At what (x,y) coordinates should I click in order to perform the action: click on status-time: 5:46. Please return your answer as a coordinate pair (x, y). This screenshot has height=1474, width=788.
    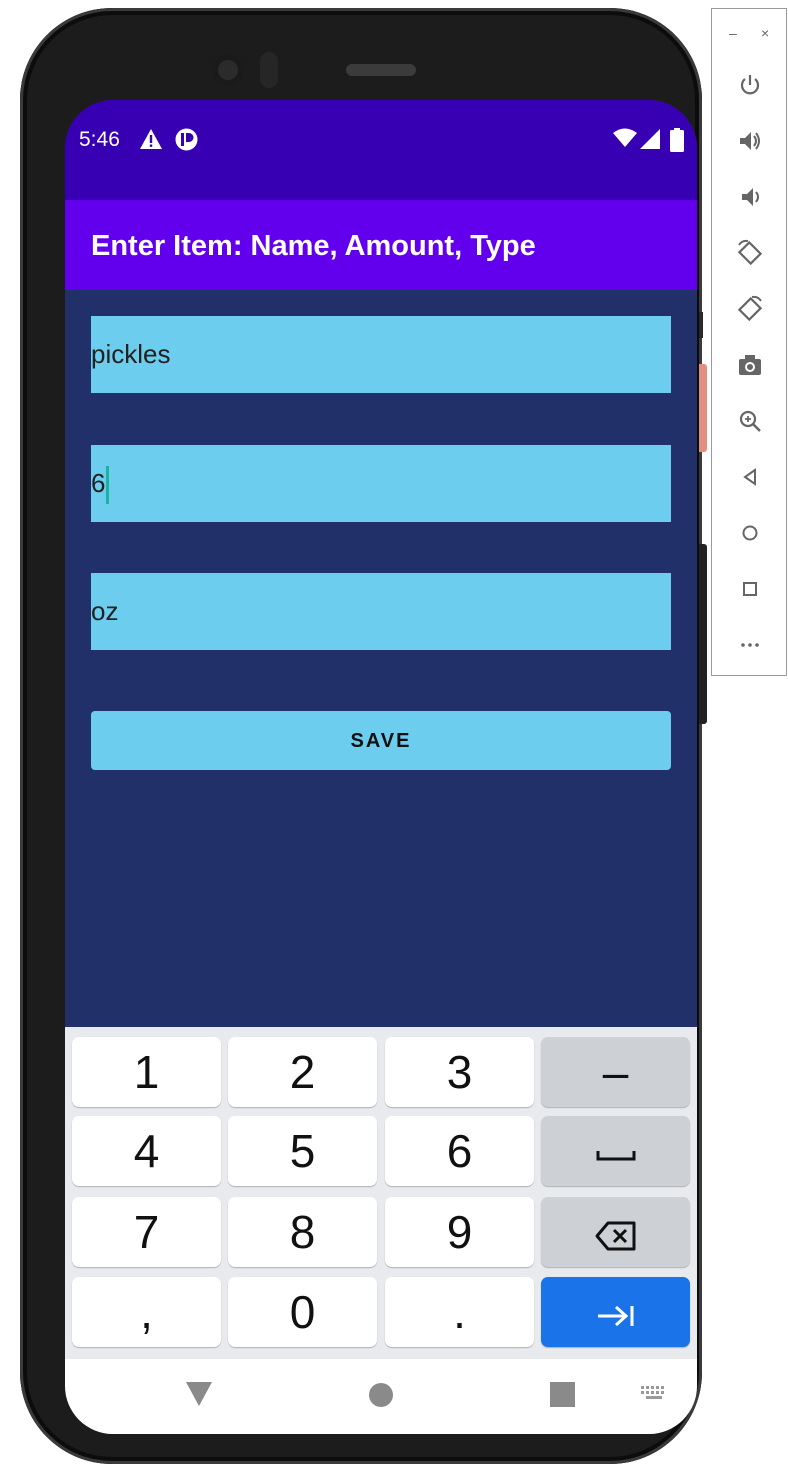
    Looking at the image, I should click on (99, 139).